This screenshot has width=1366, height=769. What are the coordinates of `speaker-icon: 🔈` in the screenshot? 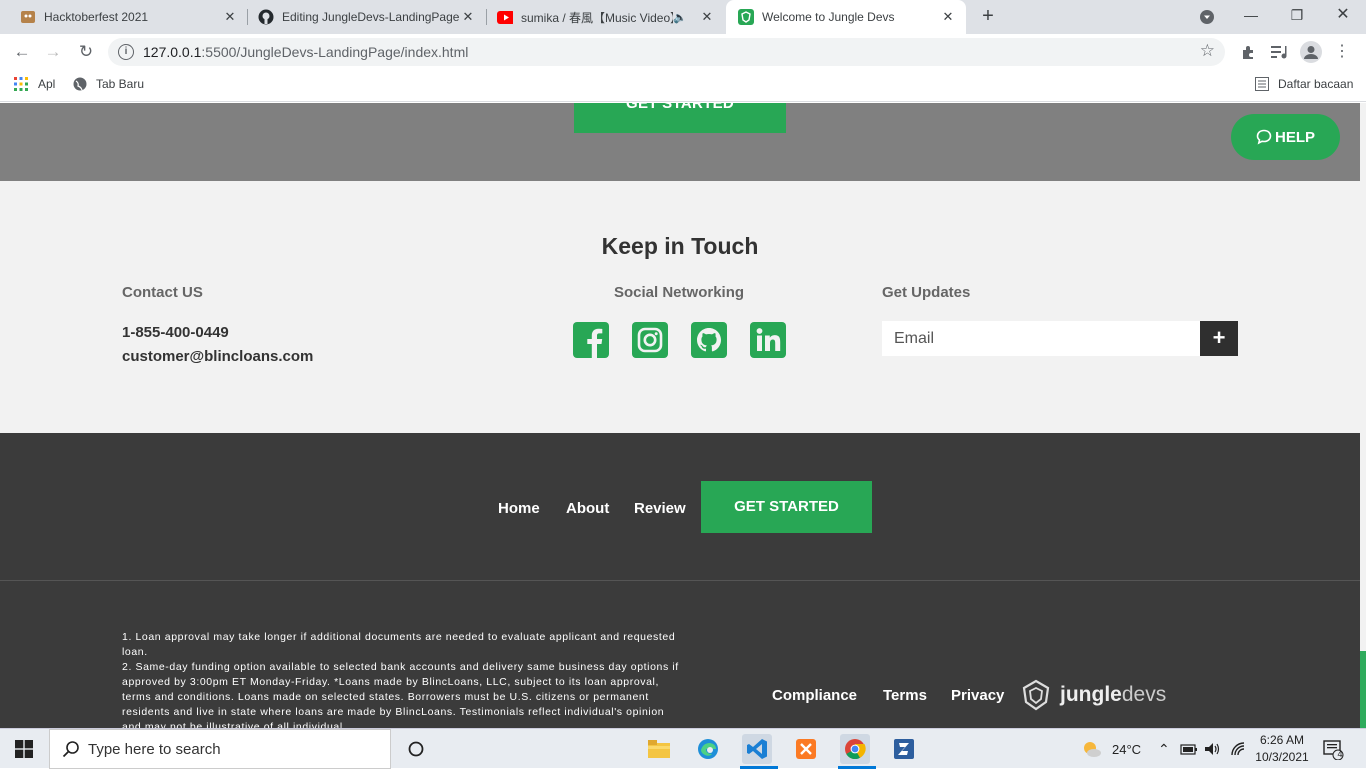 It's located at (680, 17).